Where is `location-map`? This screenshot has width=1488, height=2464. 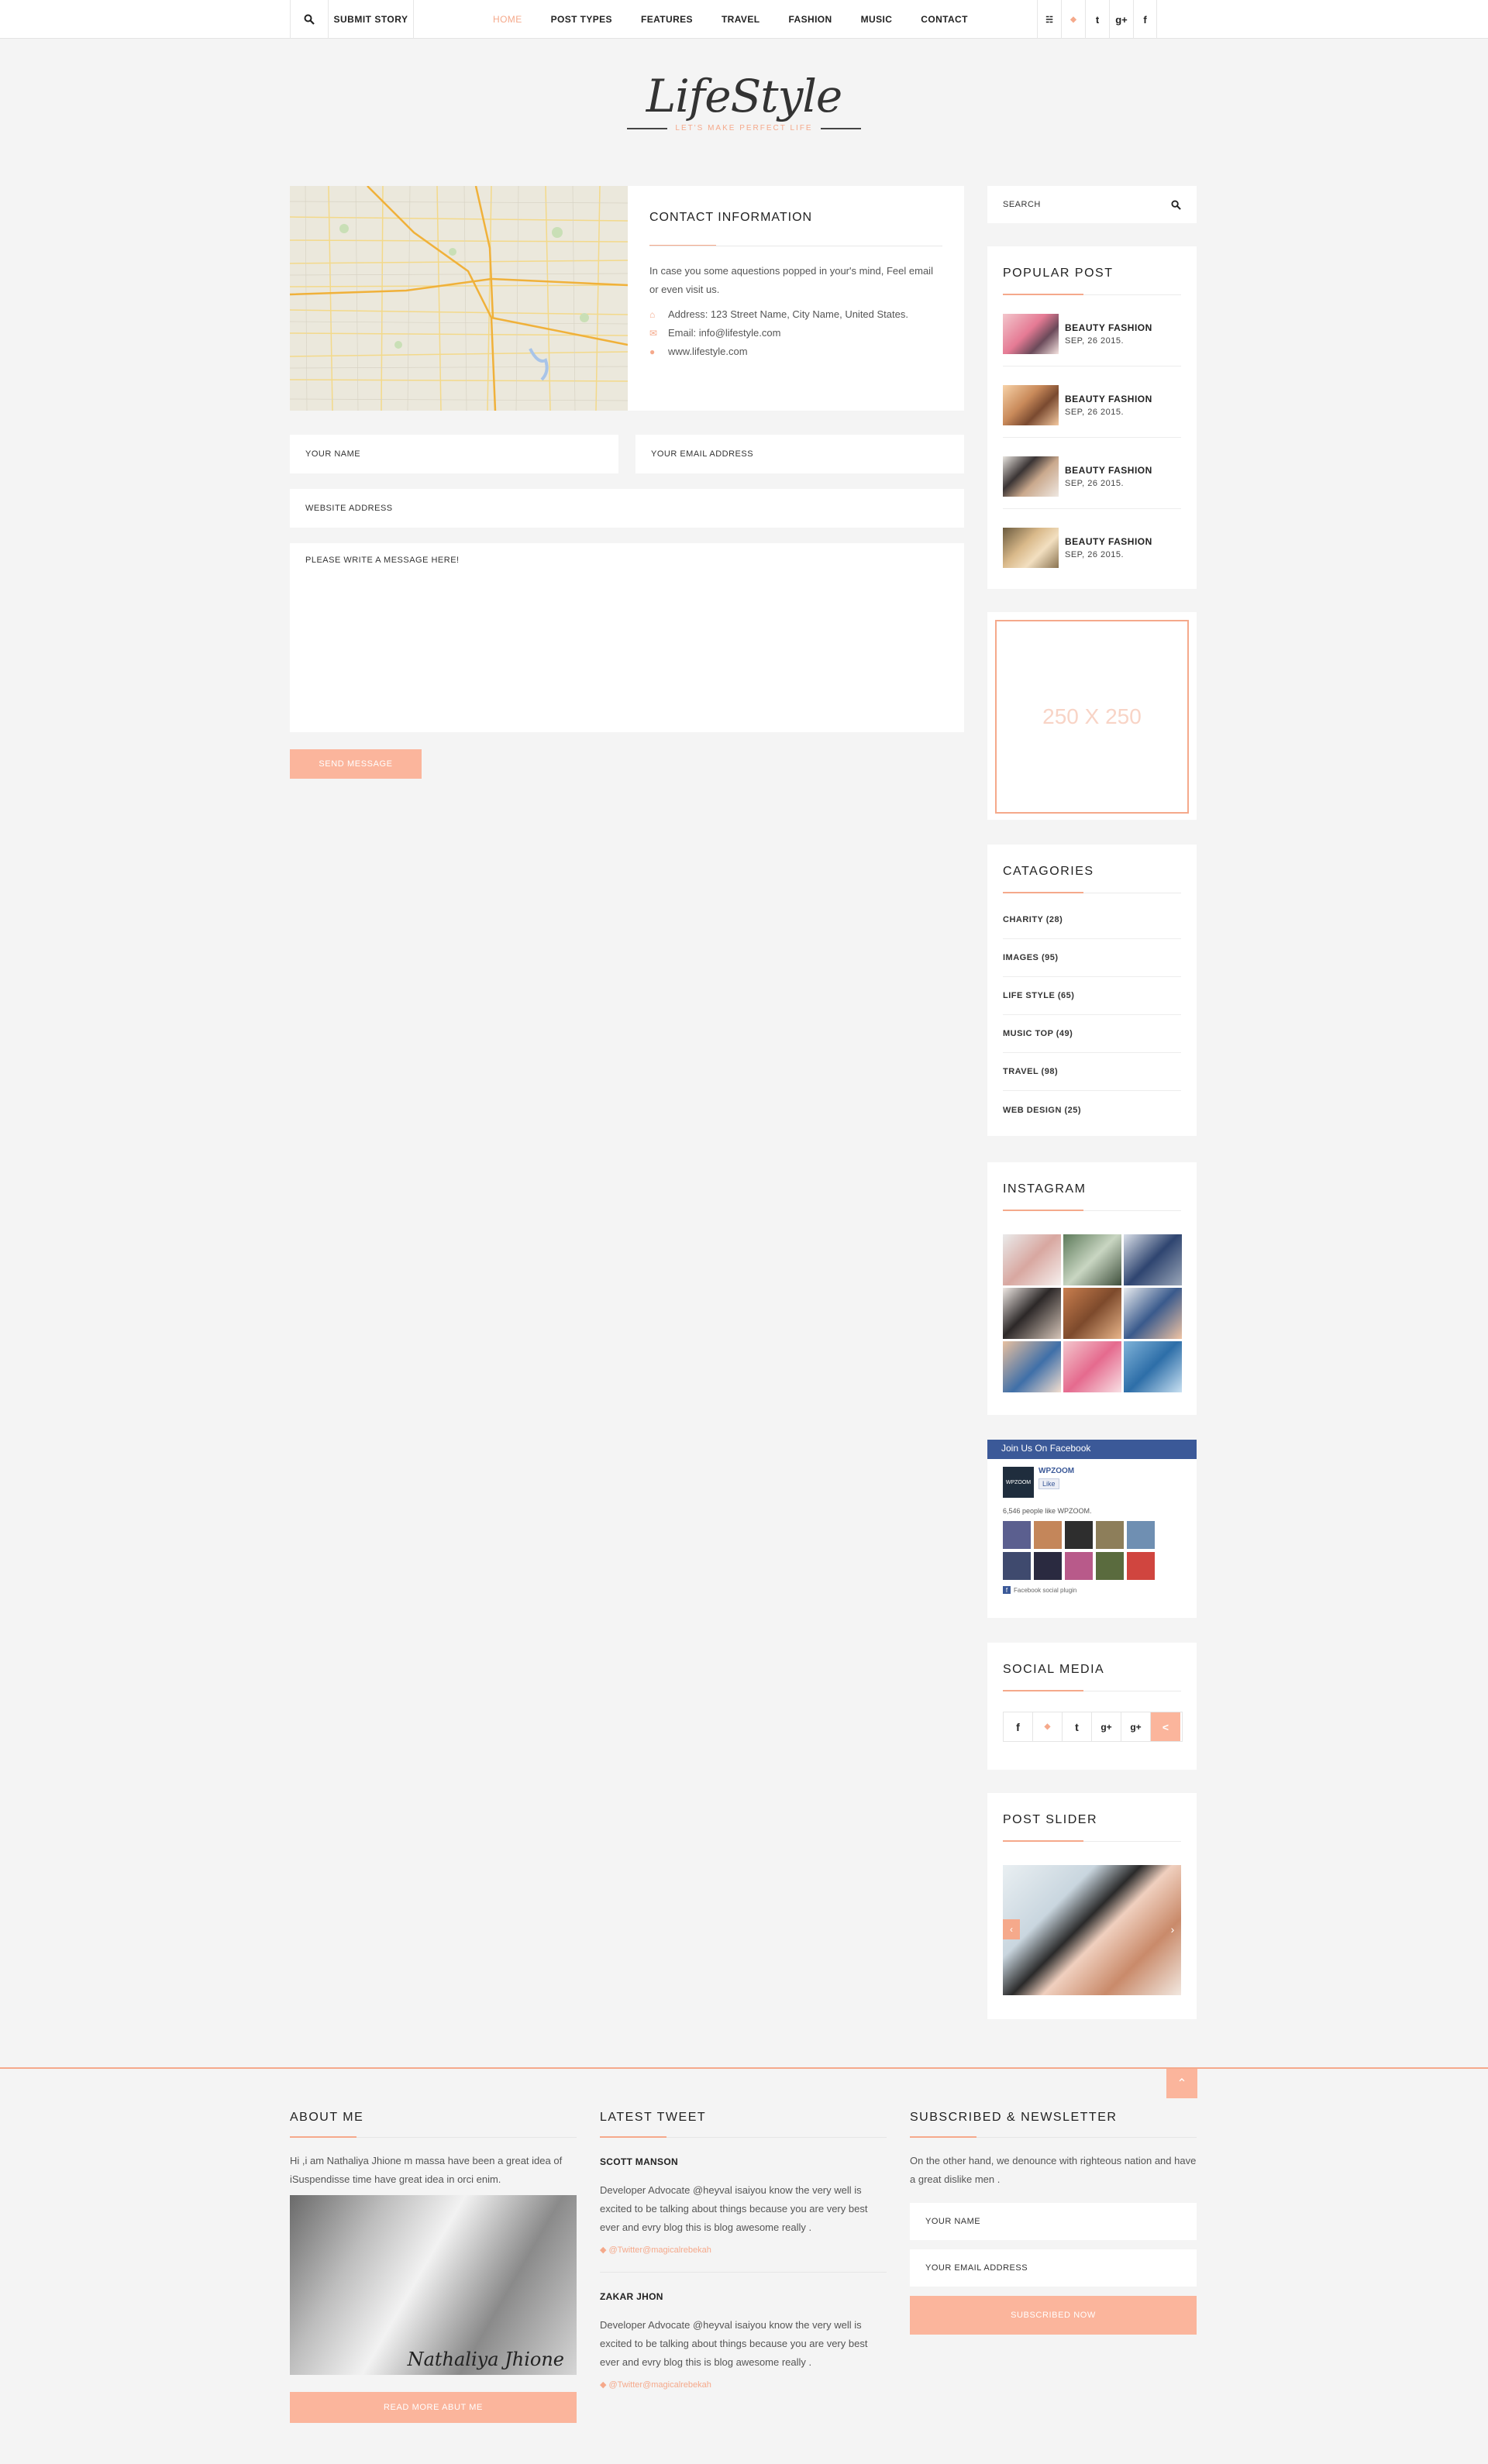
location-map is located at coordinates (459, 298).